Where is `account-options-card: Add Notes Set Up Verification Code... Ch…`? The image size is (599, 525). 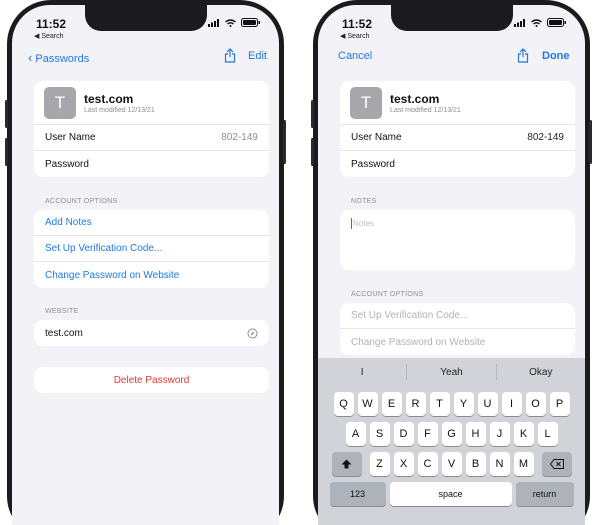
account-options-card: Add Notes Set Up Verification Code... Ch… is located at coordinates (151, 249).